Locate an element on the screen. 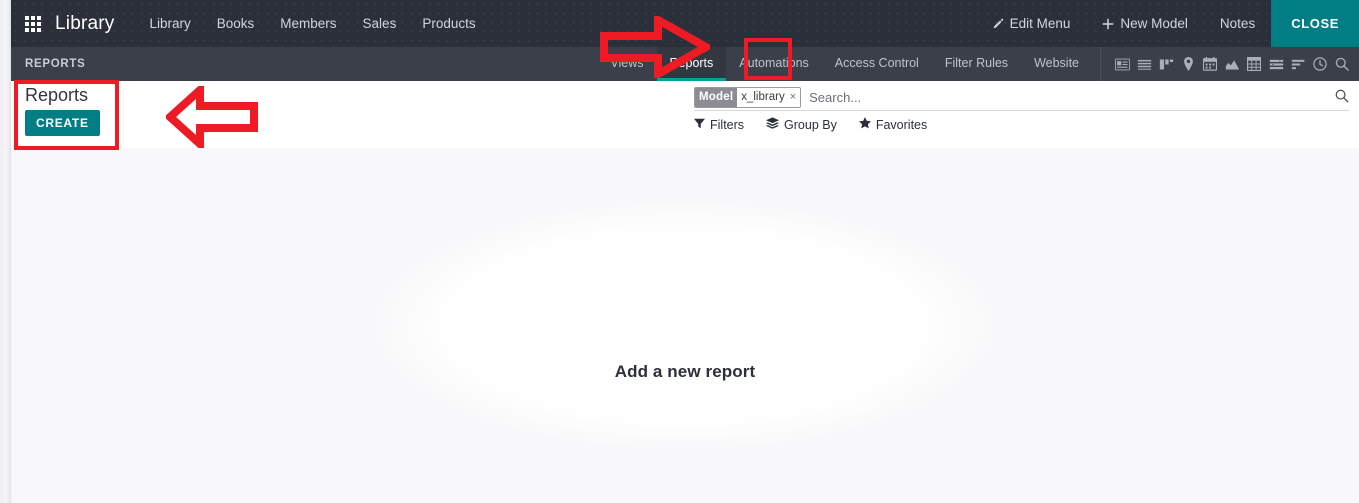 The width and height of the screenshot is (1359, 503). activity-clock-icon is located at coordinates (1320, 64).